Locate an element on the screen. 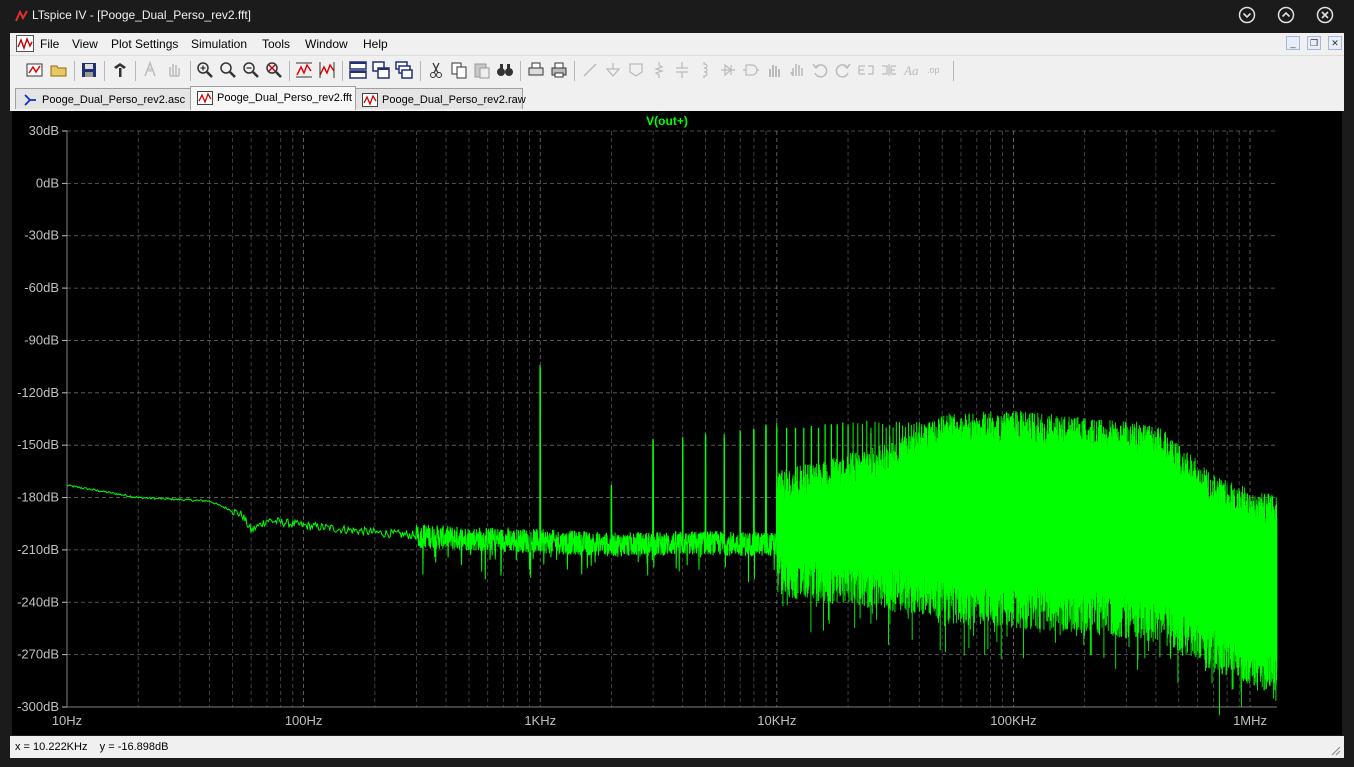 Image resolution: width=1354 pixels, height=767 pixels. y-tick-label: -120dB is located at coordinates (38, 392).